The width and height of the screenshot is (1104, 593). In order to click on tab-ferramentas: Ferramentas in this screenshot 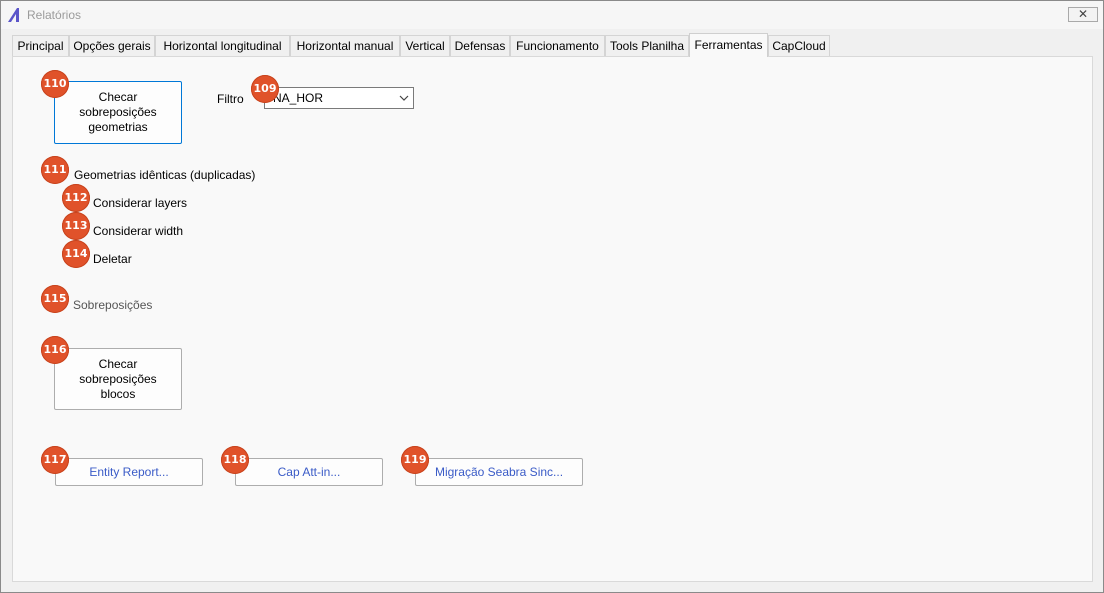, I will do `click(728, 45)`.